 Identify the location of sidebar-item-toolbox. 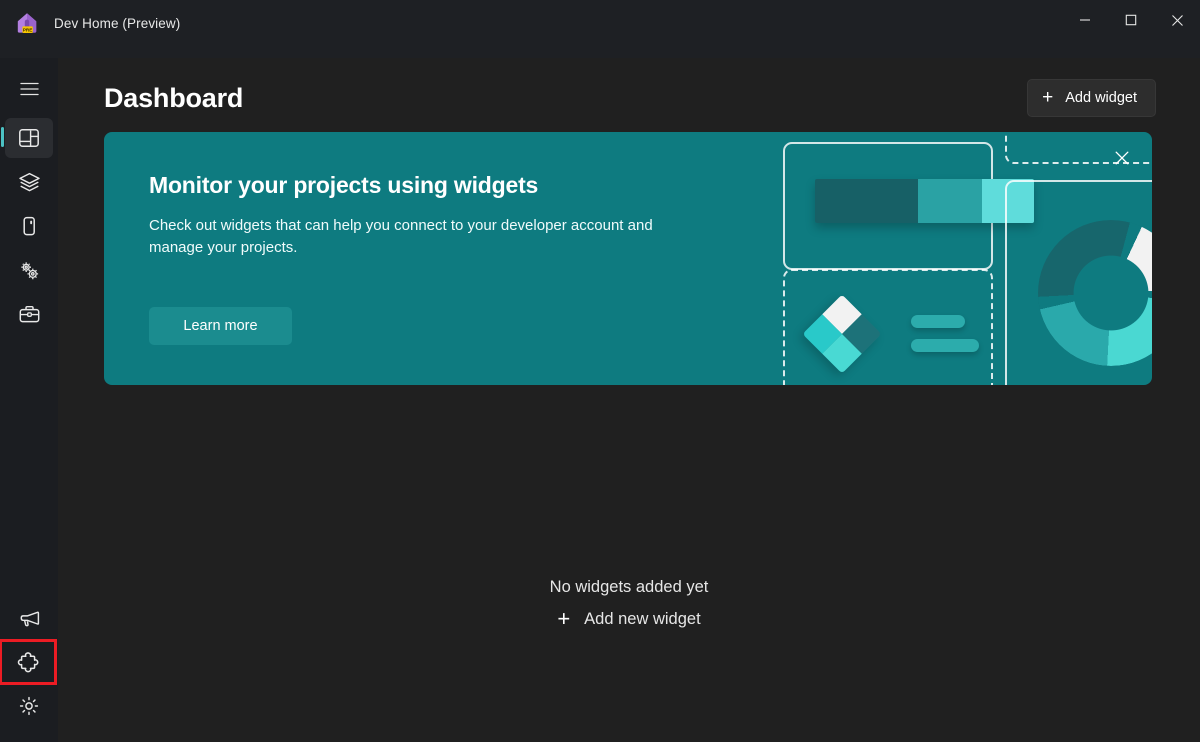
(29, 314).